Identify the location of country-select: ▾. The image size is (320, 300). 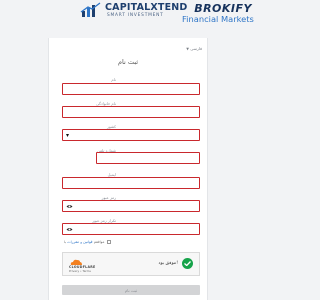
(131, 135).